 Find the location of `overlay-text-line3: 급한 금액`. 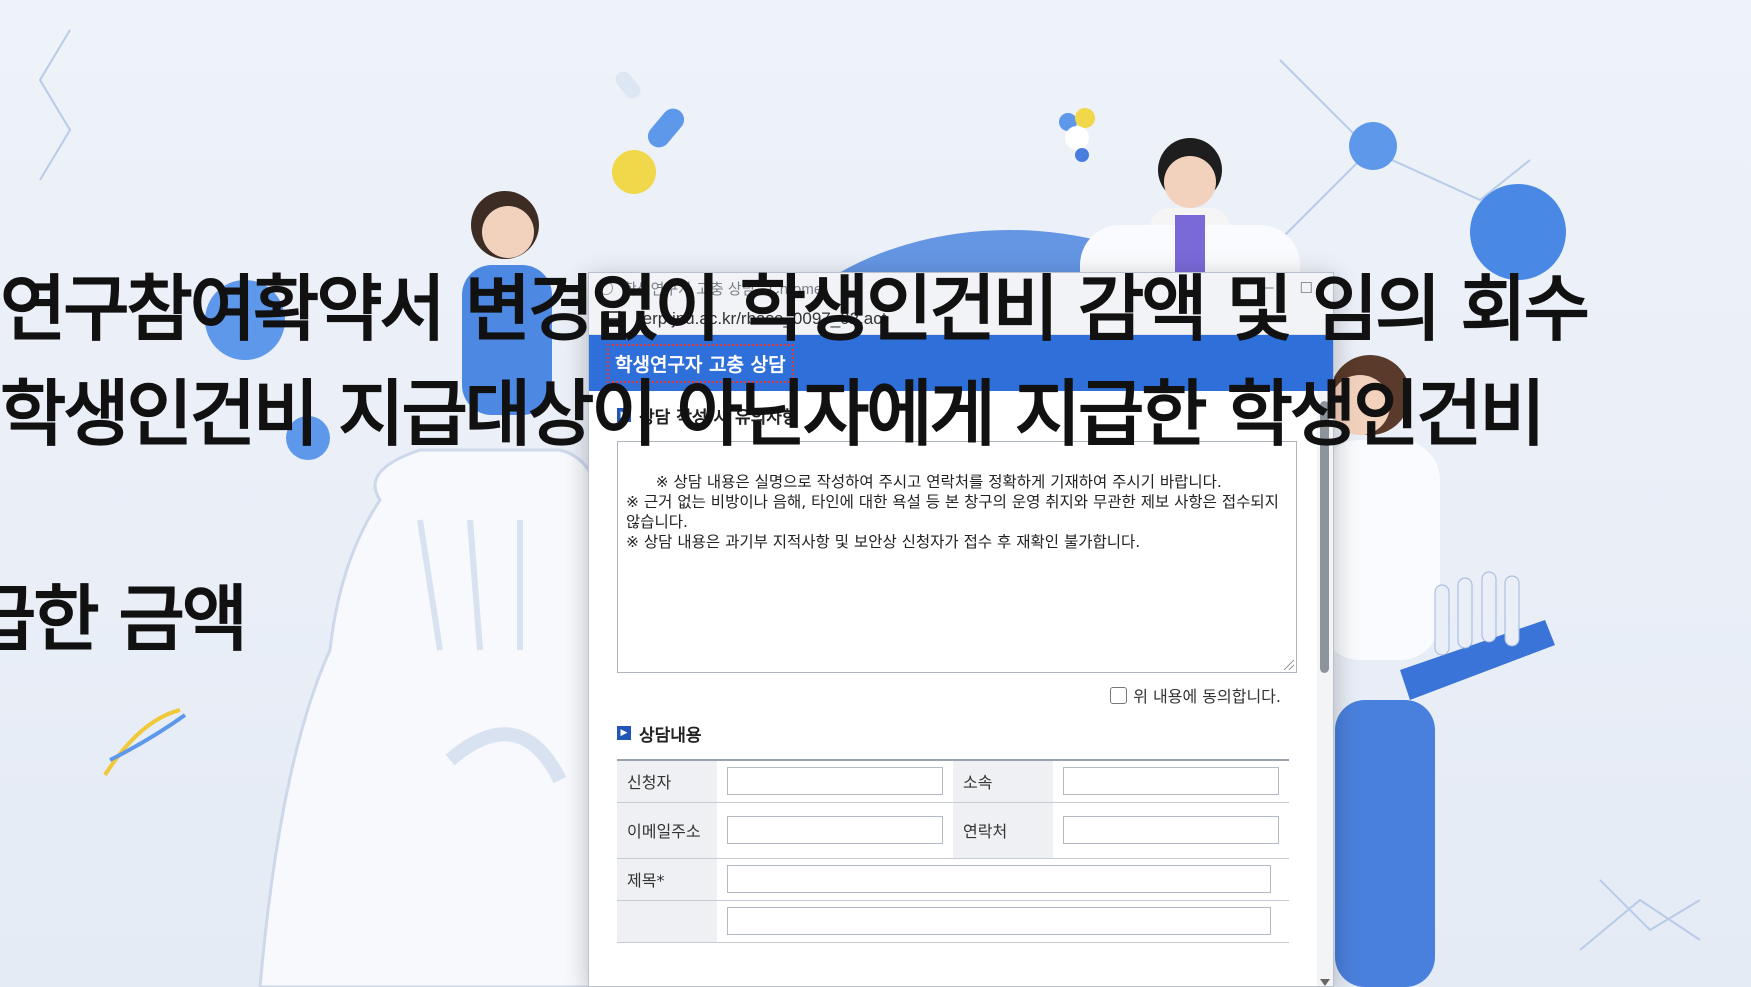

overlay-text-line3: 급한 금액 is located at coordinates (124, 619).